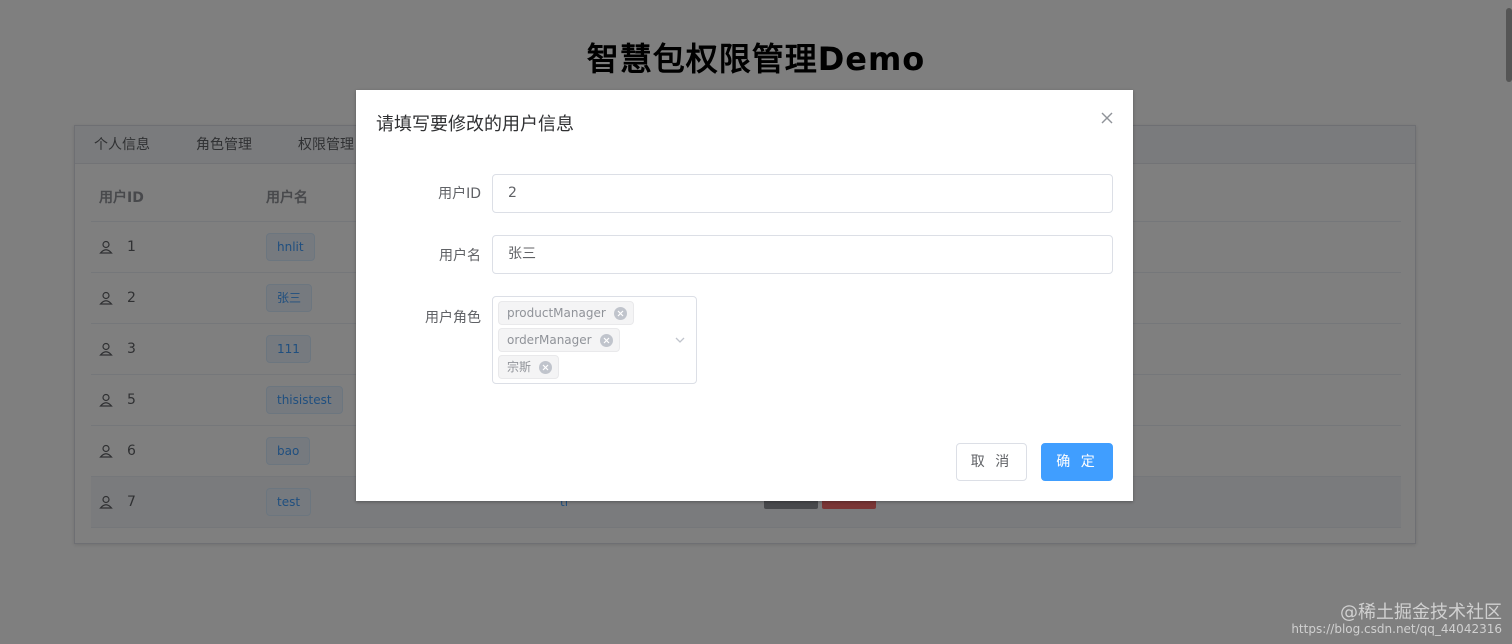  Describe the element at coordinates (1107, 118) in the screenshot. I see `close-icon` at that location.